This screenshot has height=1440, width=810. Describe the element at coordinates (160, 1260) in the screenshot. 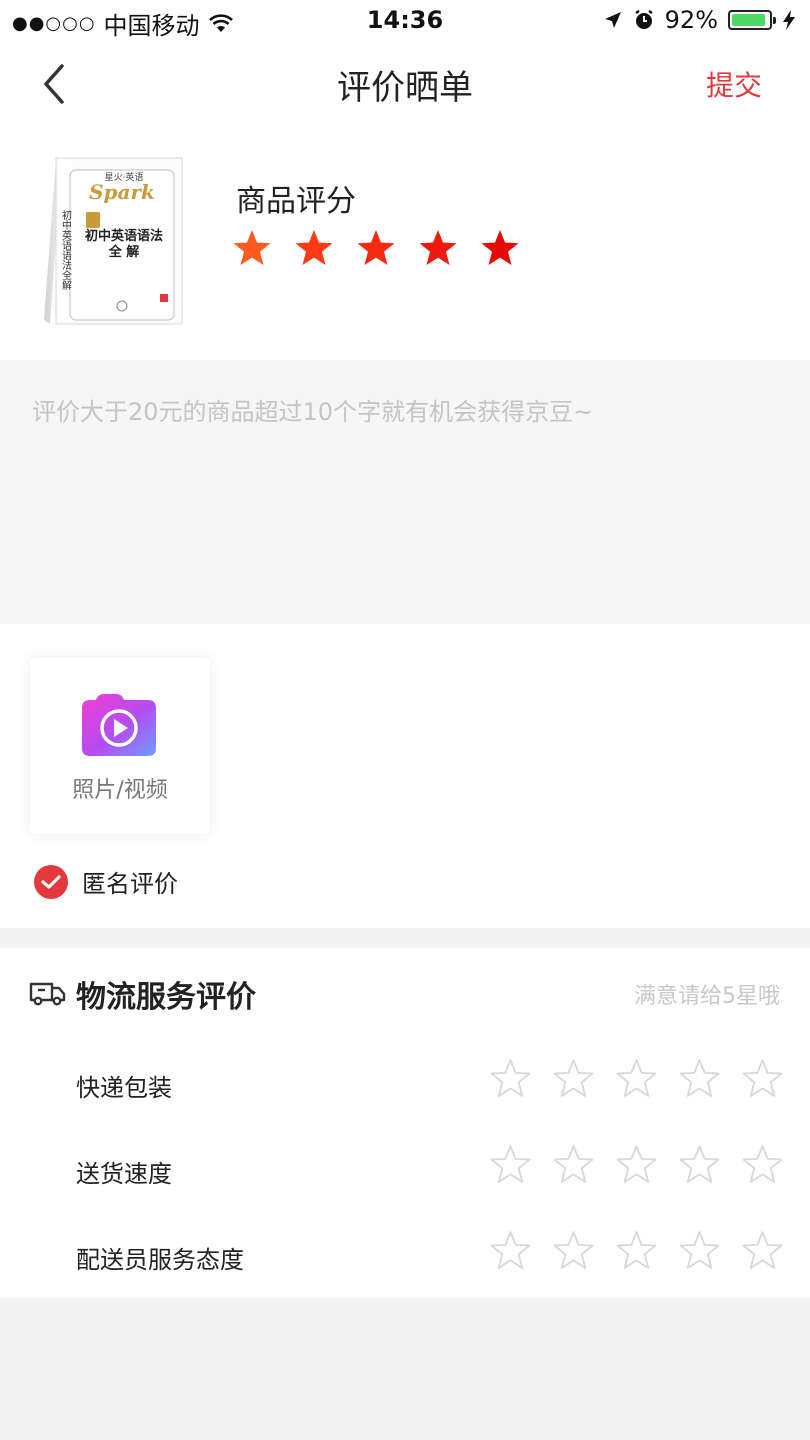

I see `logistics-row-label: 配送员服务态度` at that location.